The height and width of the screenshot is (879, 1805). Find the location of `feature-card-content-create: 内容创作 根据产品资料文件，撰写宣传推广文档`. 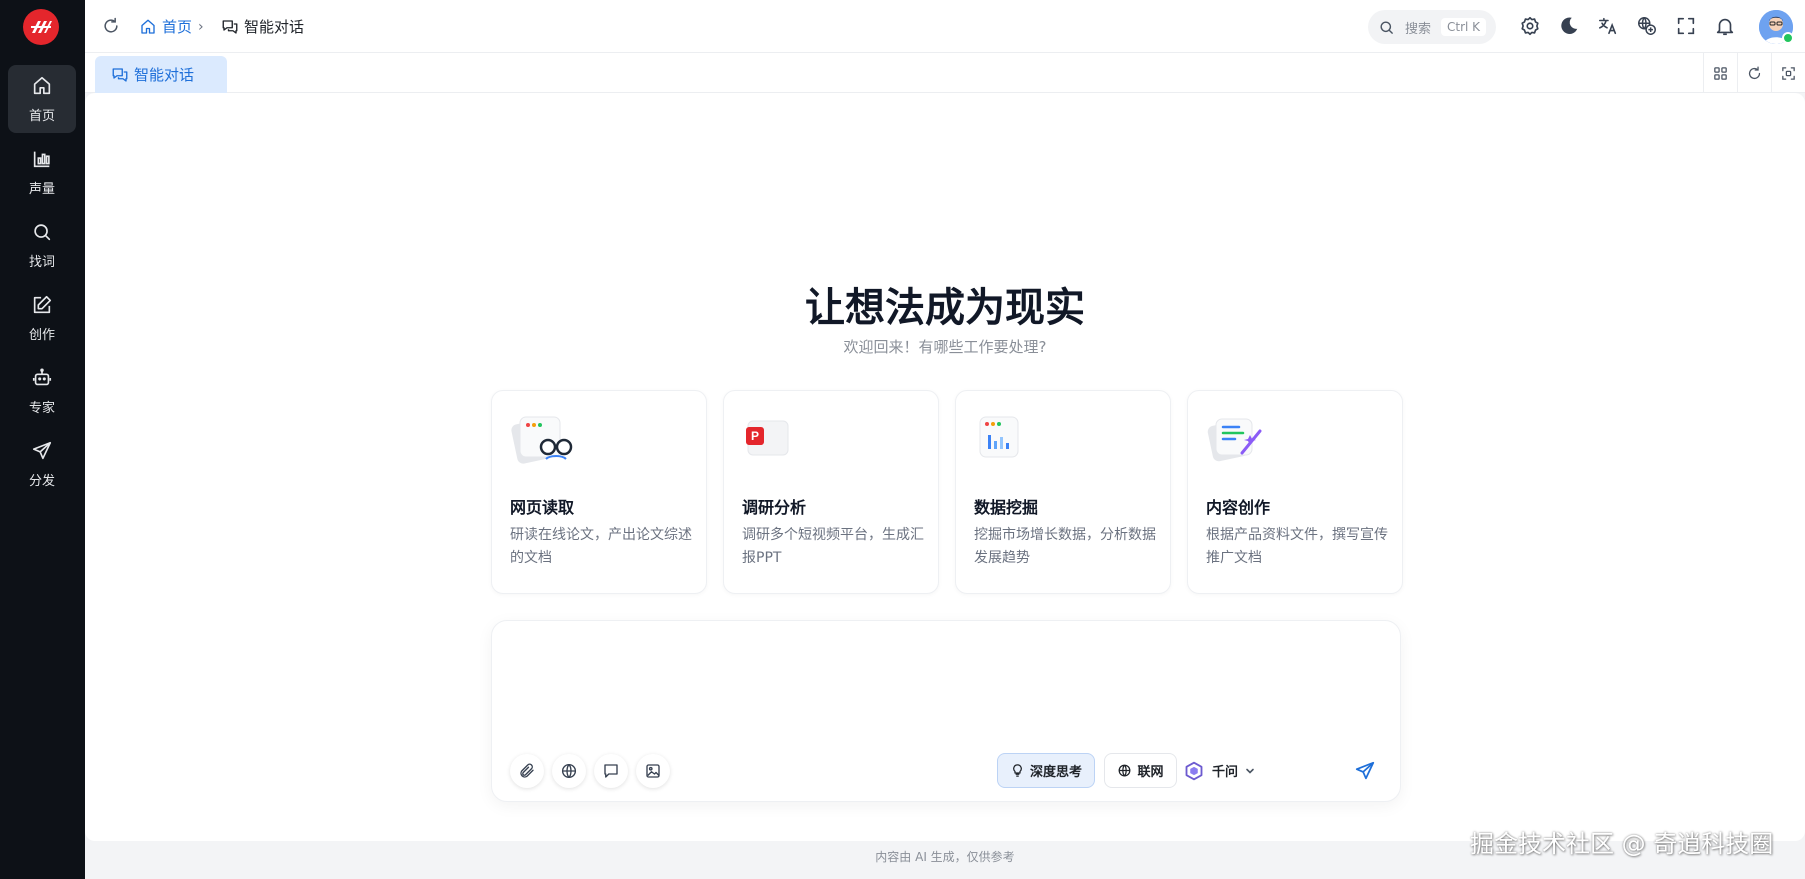

feature-card-content-create: 内容创作 根据产品资料文件，撰写宣传推广文档 is located at coordinates (1295, 492).